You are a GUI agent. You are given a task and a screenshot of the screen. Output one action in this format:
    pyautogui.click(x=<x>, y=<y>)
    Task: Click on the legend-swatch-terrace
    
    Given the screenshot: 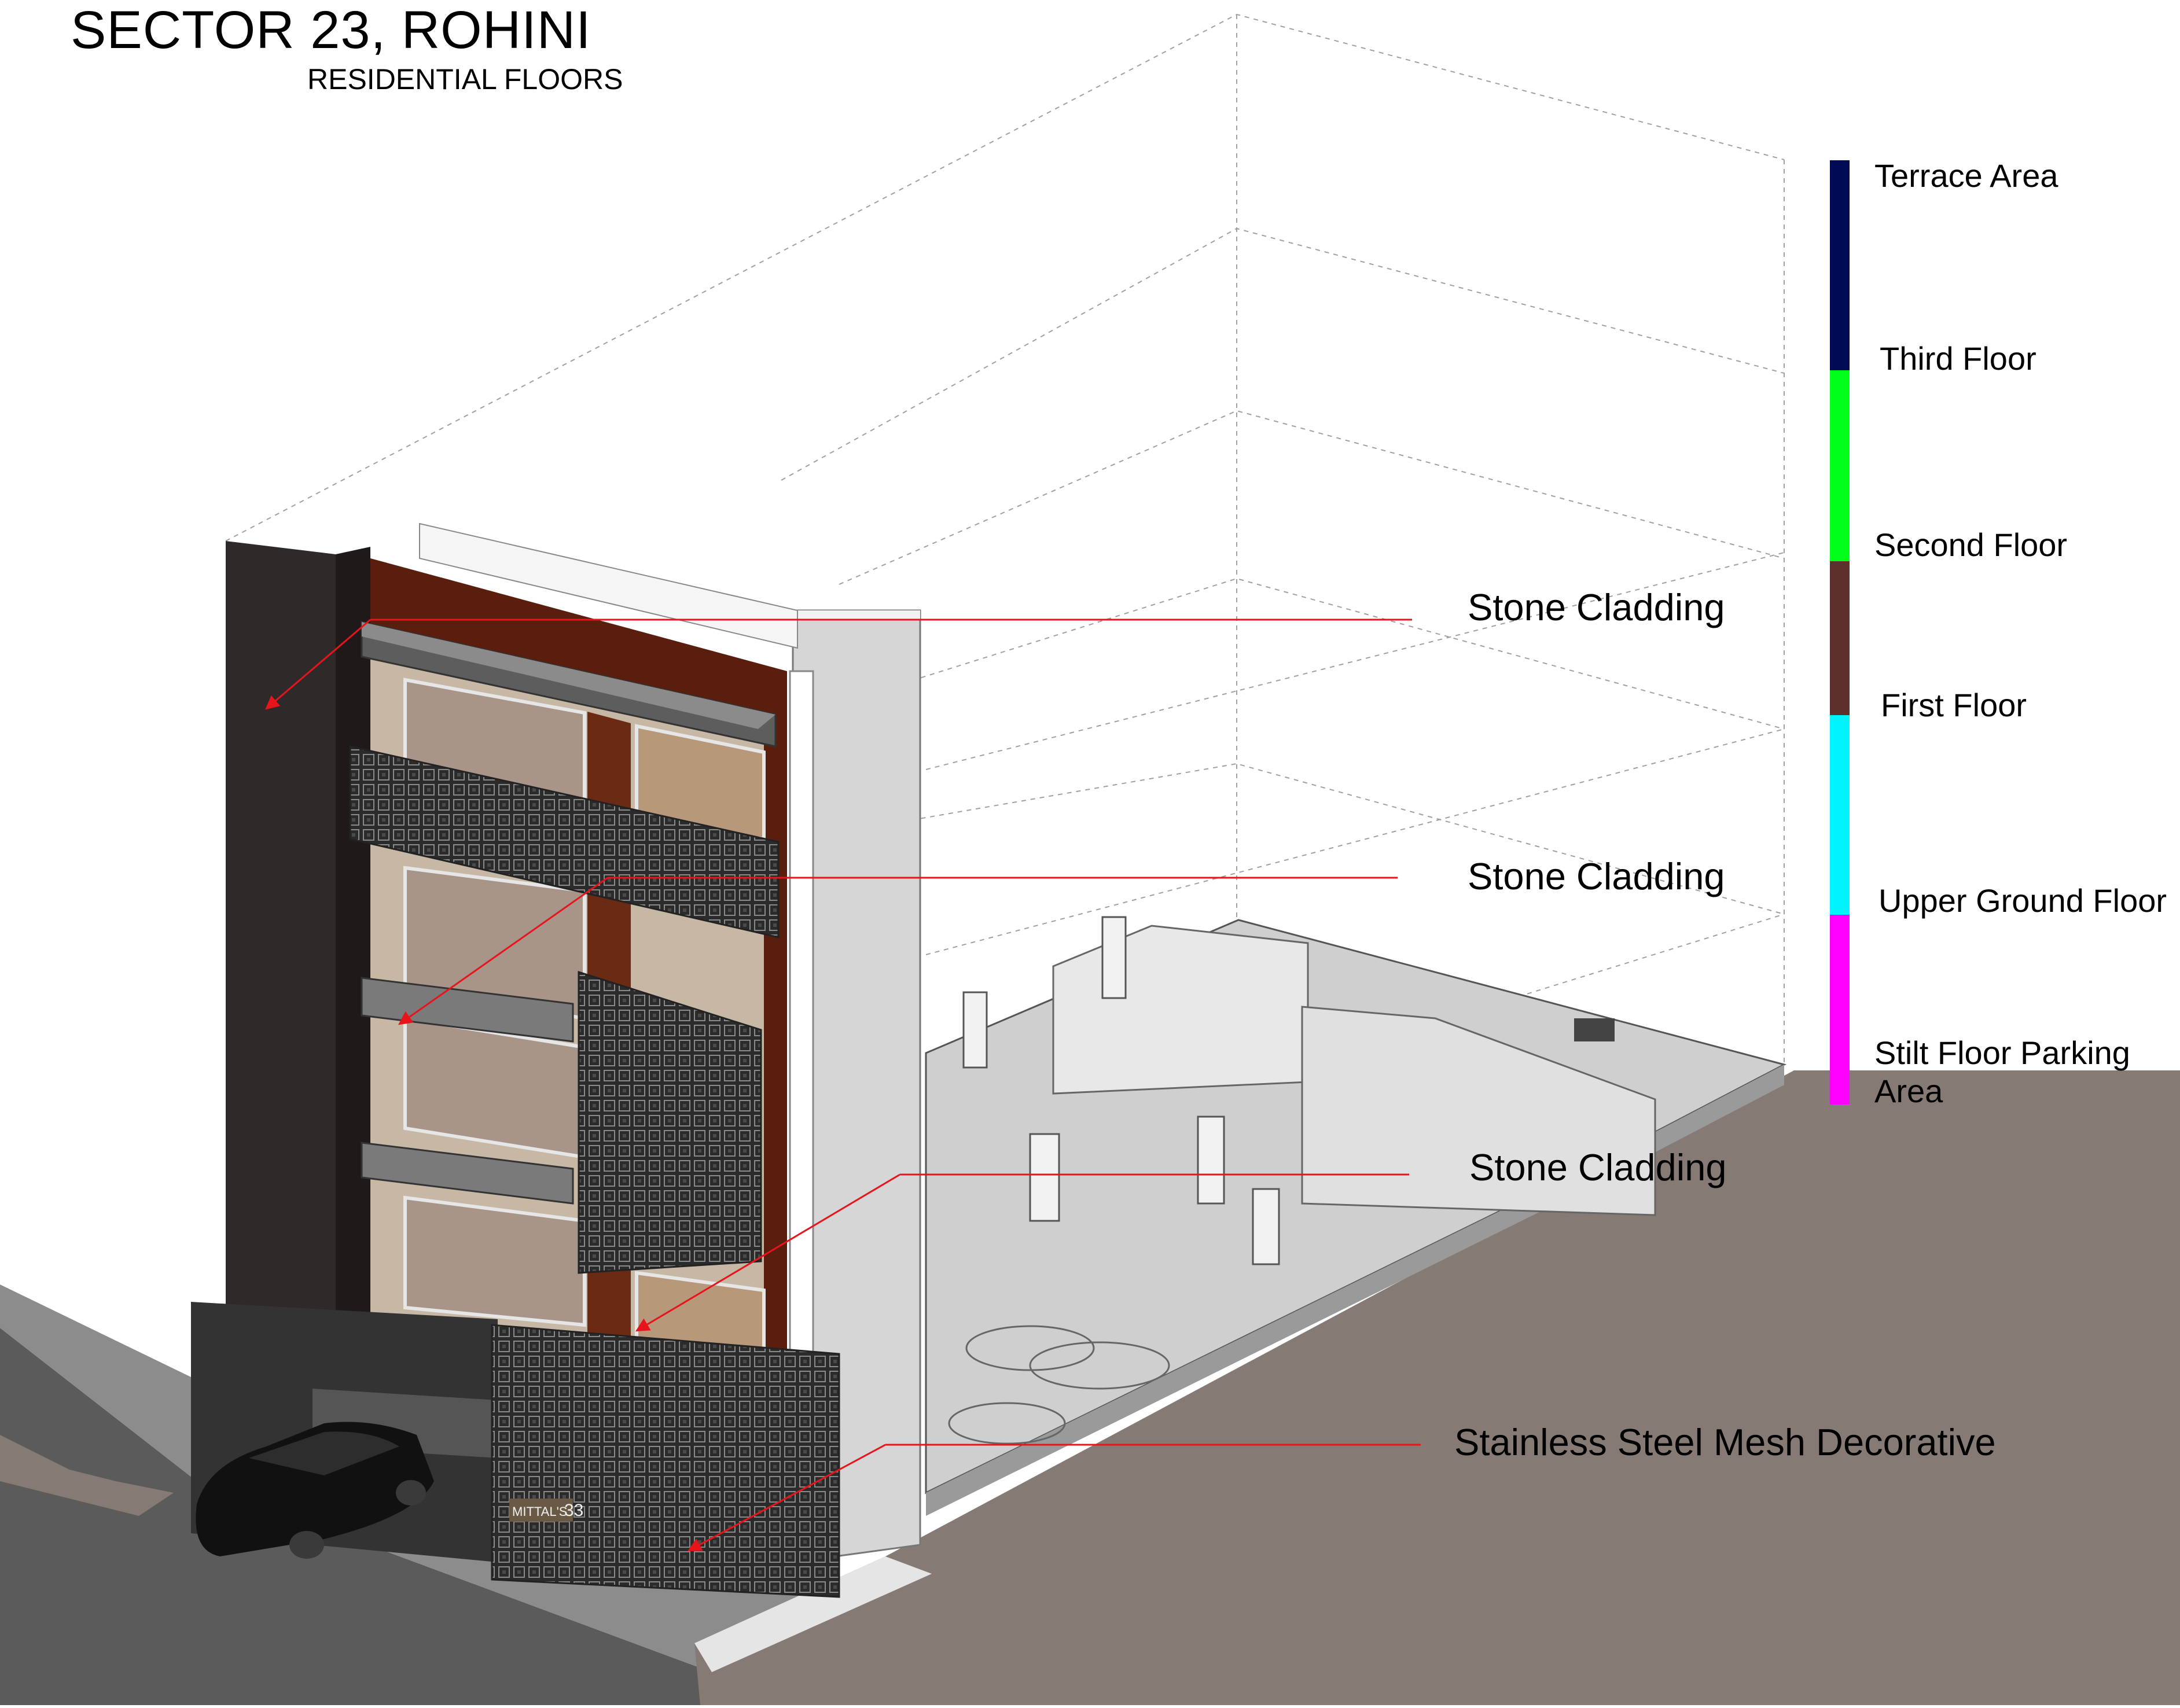 What is the action you would take?
    pyautogui.click(x=1840, y=265)
    